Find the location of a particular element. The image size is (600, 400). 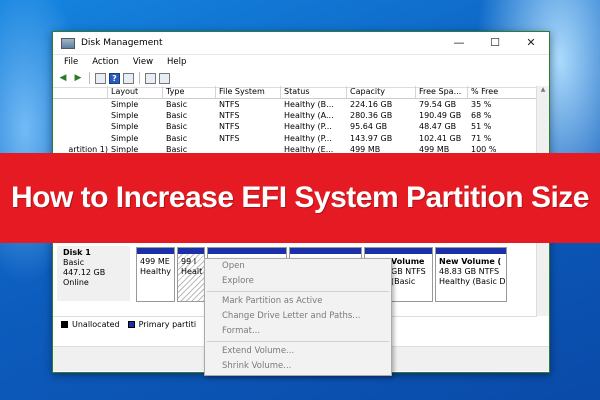

partition-status: Healt is located at coordinates (192, 271).